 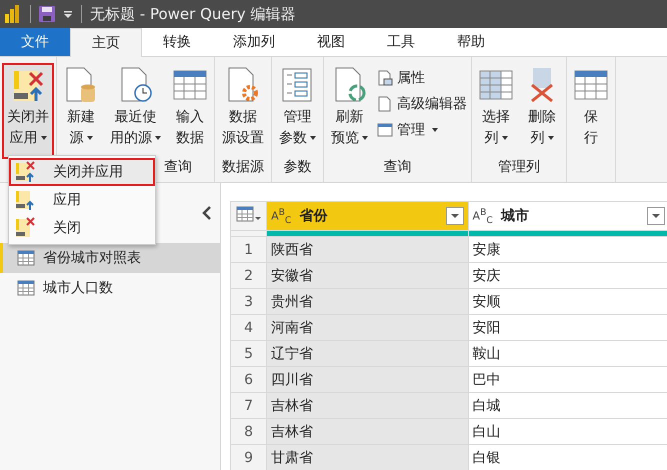 I want to click on table-cell: 白城, so click(x=567, y=405).